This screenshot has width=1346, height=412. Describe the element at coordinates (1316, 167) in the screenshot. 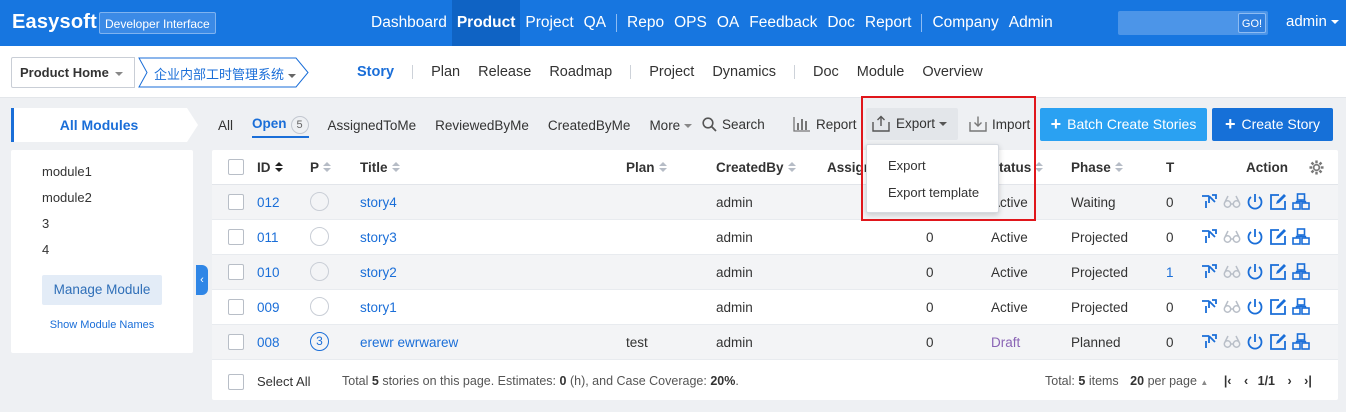

I see `gear-icon` at that location.